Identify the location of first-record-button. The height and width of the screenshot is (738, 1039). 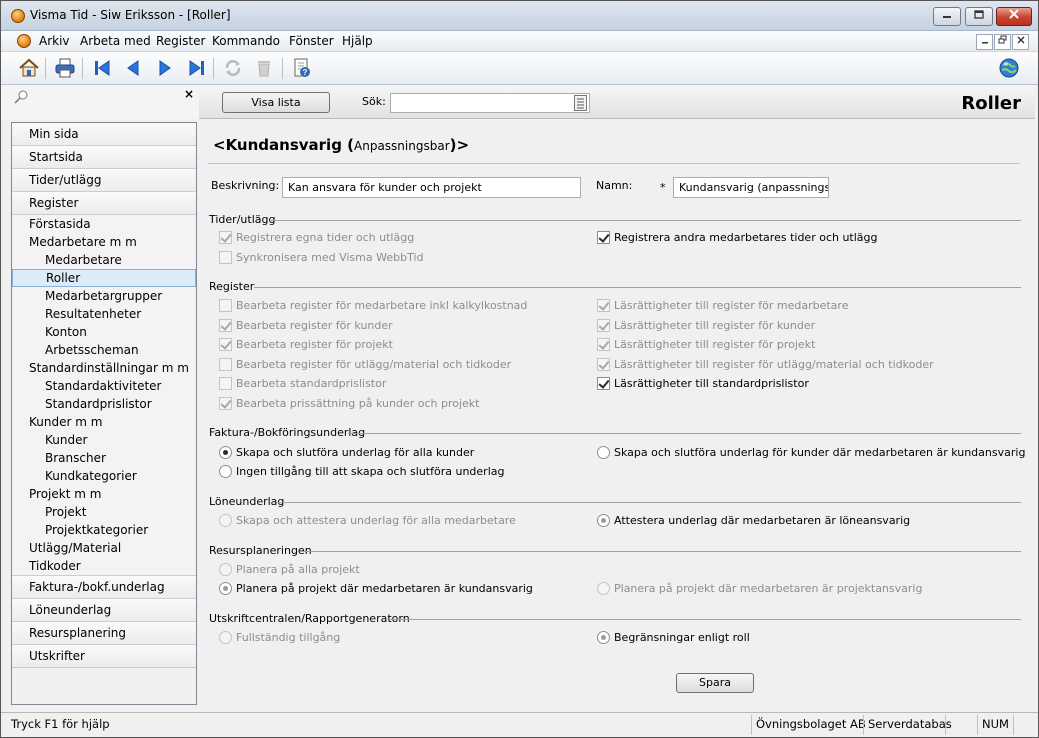
(102, 68).